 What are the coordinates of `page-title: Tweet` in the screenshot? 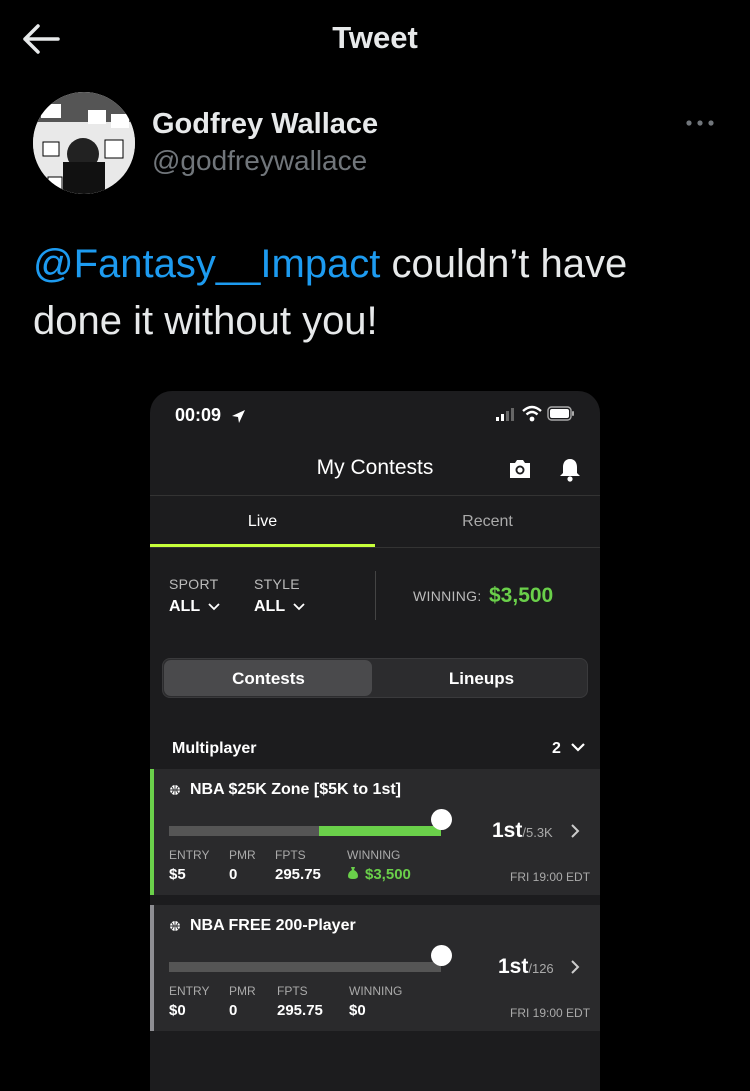 It's located at (375, 37).